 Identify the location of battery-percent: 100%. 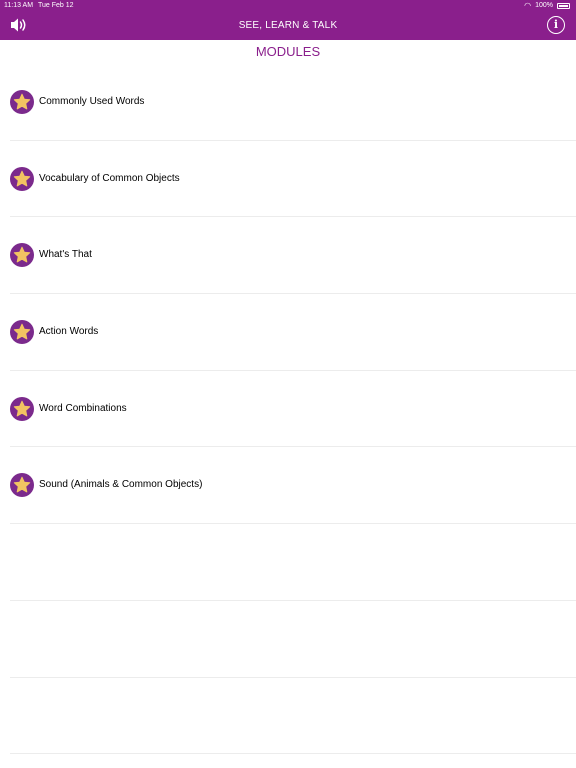
(544, 5).